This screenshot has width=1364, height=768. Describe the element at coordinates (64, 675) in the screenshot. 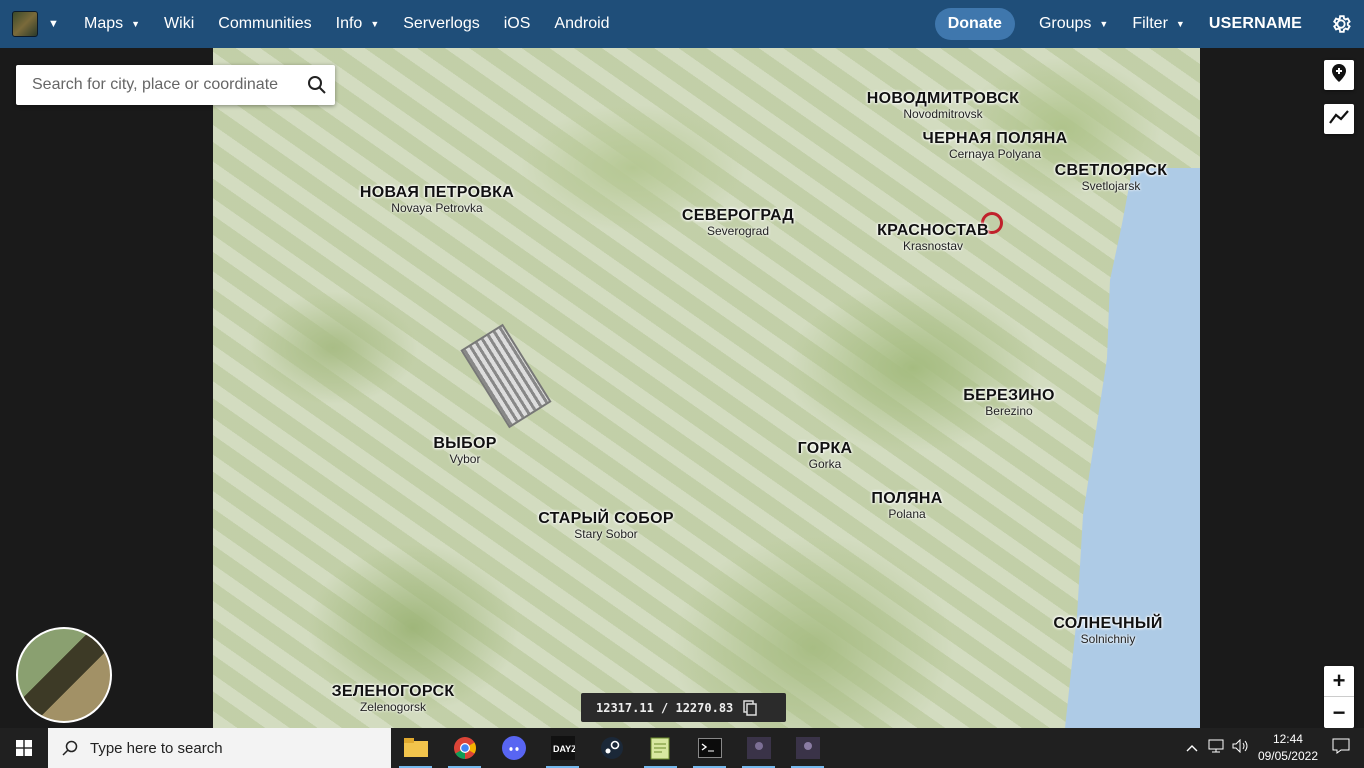

I see `layer-switcher-minimap` at that location.